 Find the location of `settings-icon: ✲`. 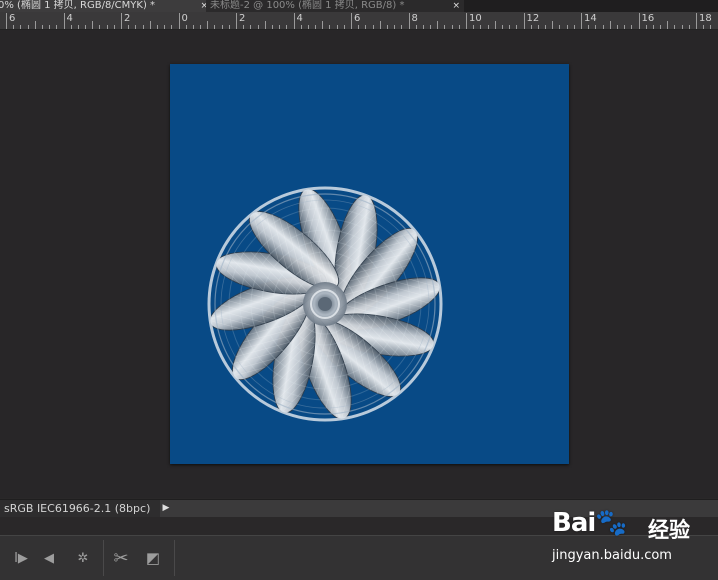

settings-icon: ✲ is located at coordinates (83, 558).